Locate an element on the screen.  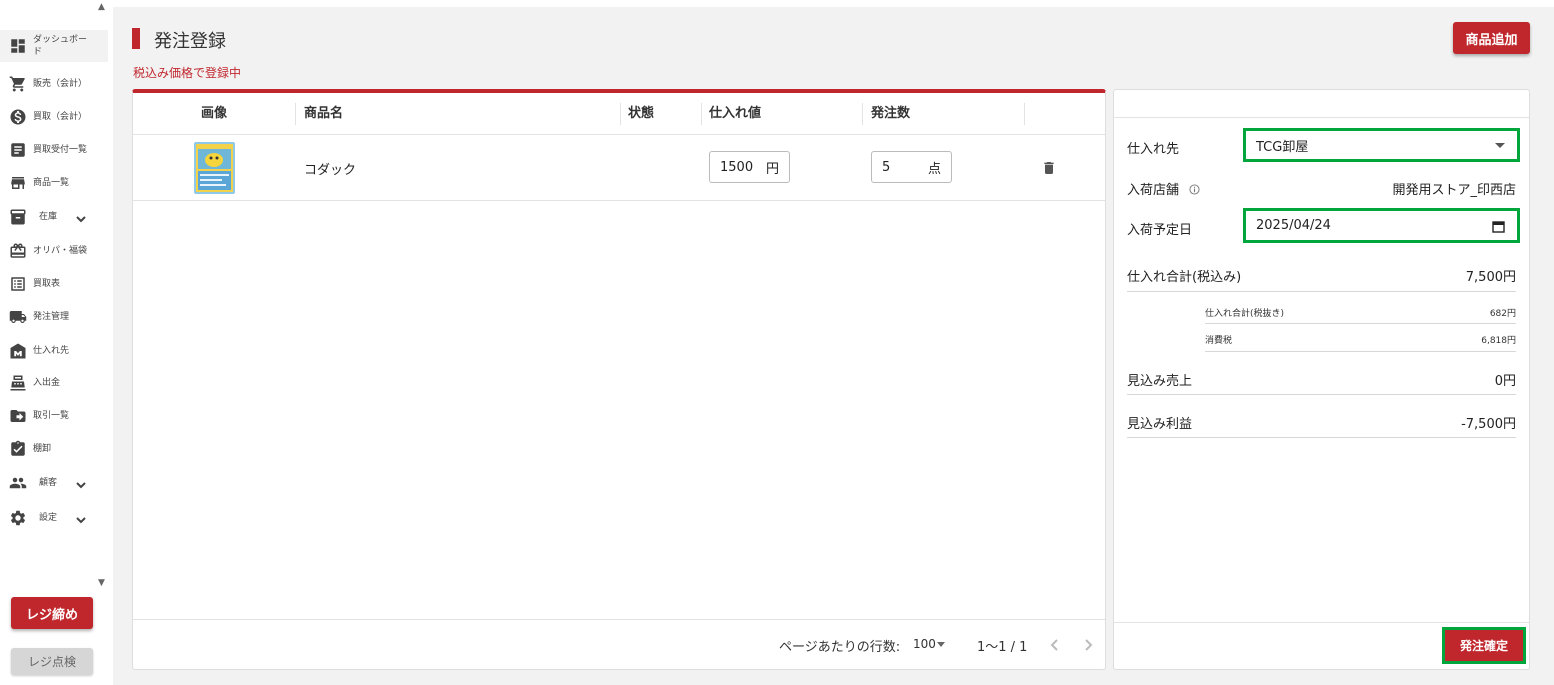
sidebar-item-label: 在庫 is located at coordinates (48, 217).